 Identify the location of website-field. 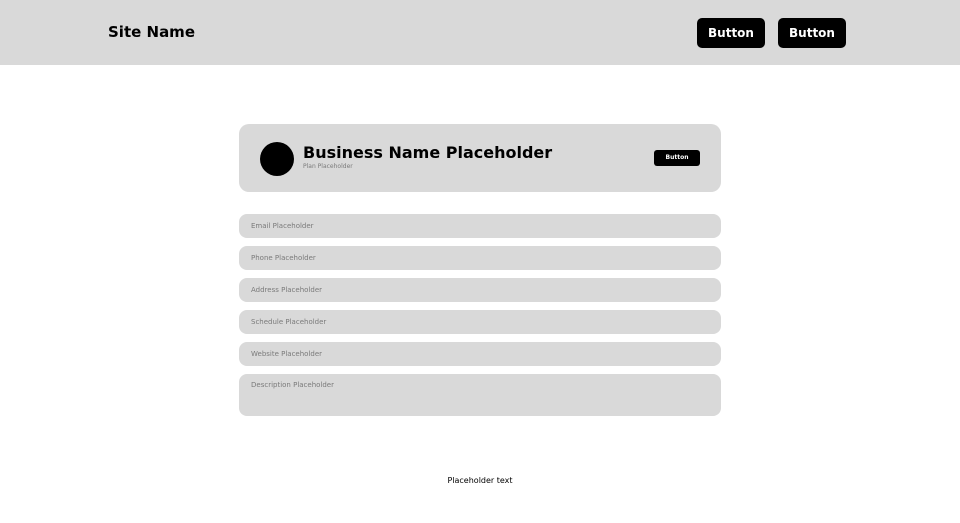
(480, 354).